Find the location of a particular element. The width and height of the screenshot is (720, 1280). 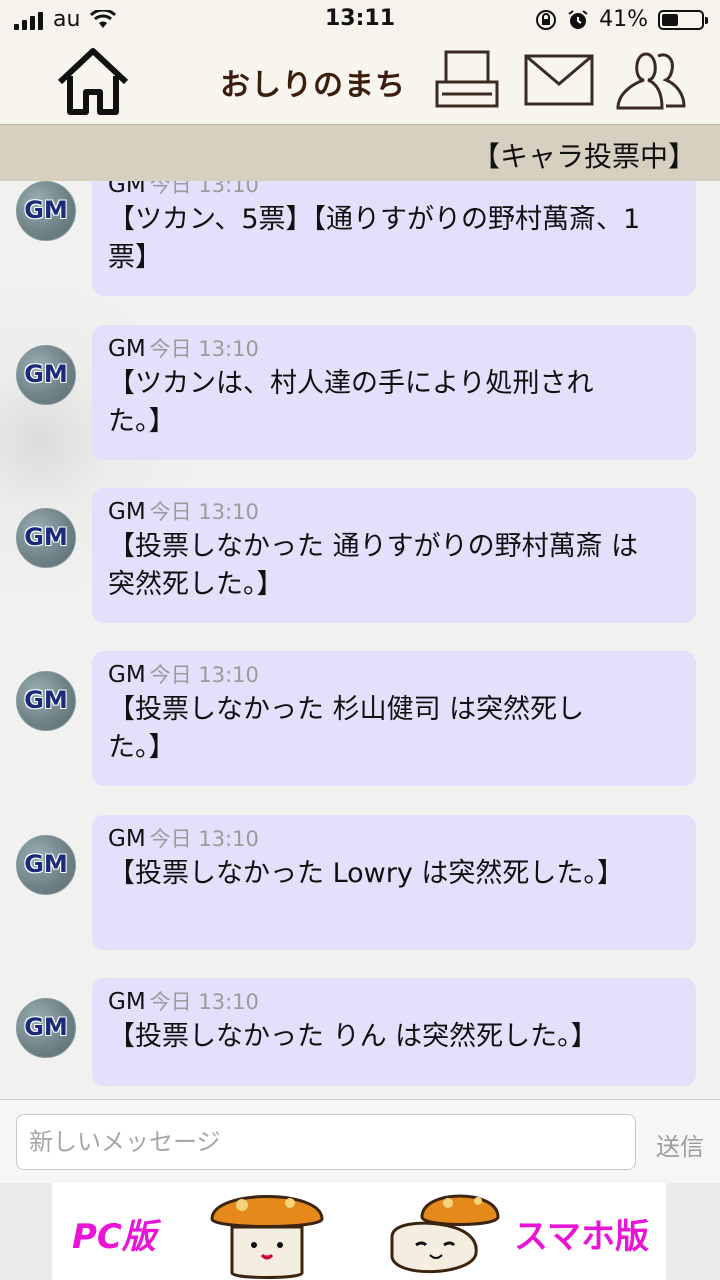

app-title: おしりのまち is located at coordinates (313, 85).